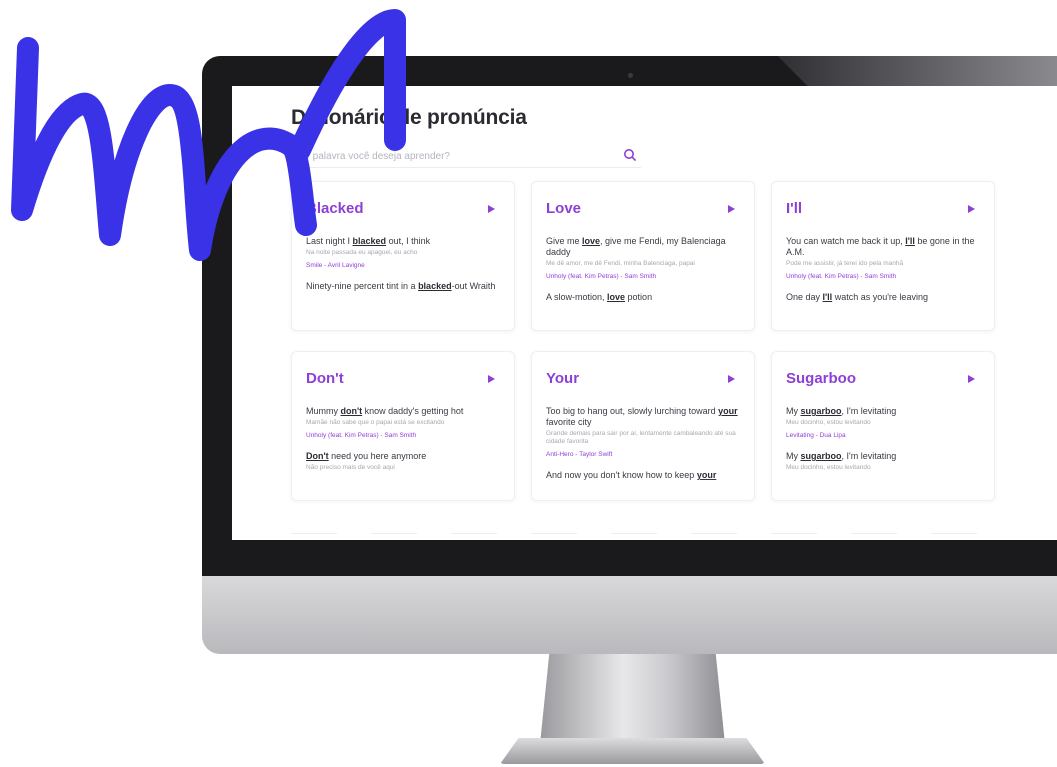  Describe the element at coordinates (577, 297) in the screenshot. I see `lyric-text: A slow-motion,` at that location.